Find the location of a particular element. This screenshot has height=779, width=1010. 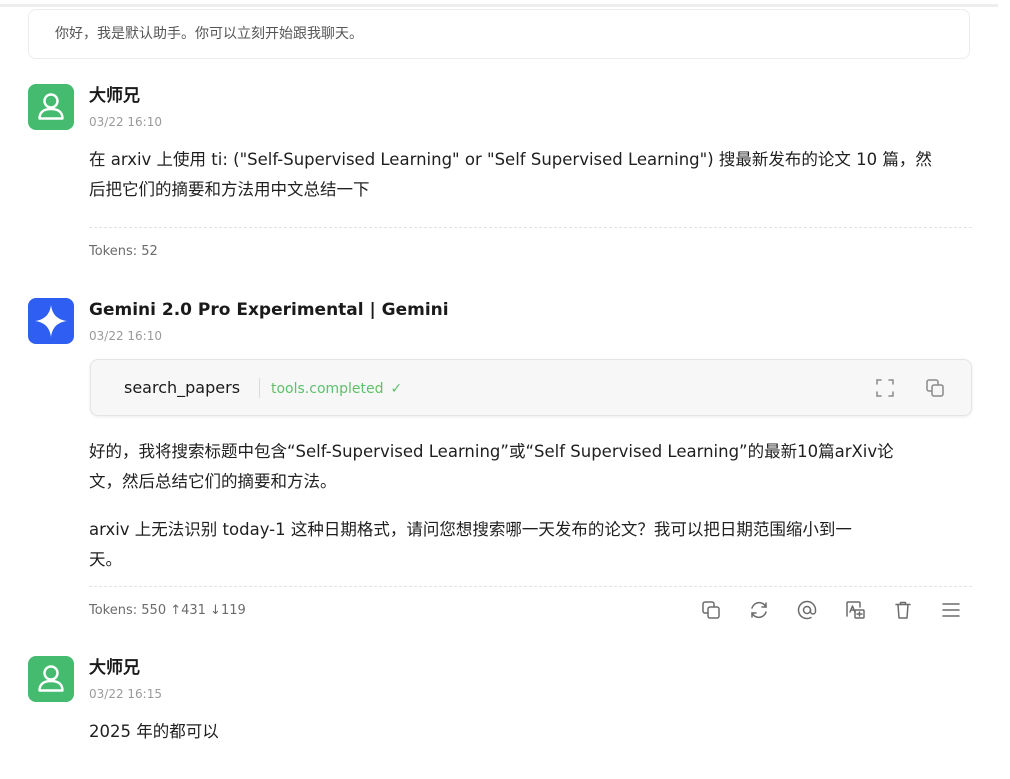

message-text-line: 后把它们的摘要和方法用中文总结一下 is located at coordinates (229, 189).